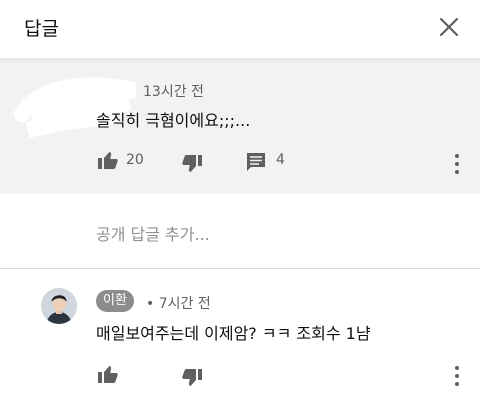 Image resolution: width=480 pixels, height=419 pixels. I want to click on reply-more-options-button, so click(457, 376).